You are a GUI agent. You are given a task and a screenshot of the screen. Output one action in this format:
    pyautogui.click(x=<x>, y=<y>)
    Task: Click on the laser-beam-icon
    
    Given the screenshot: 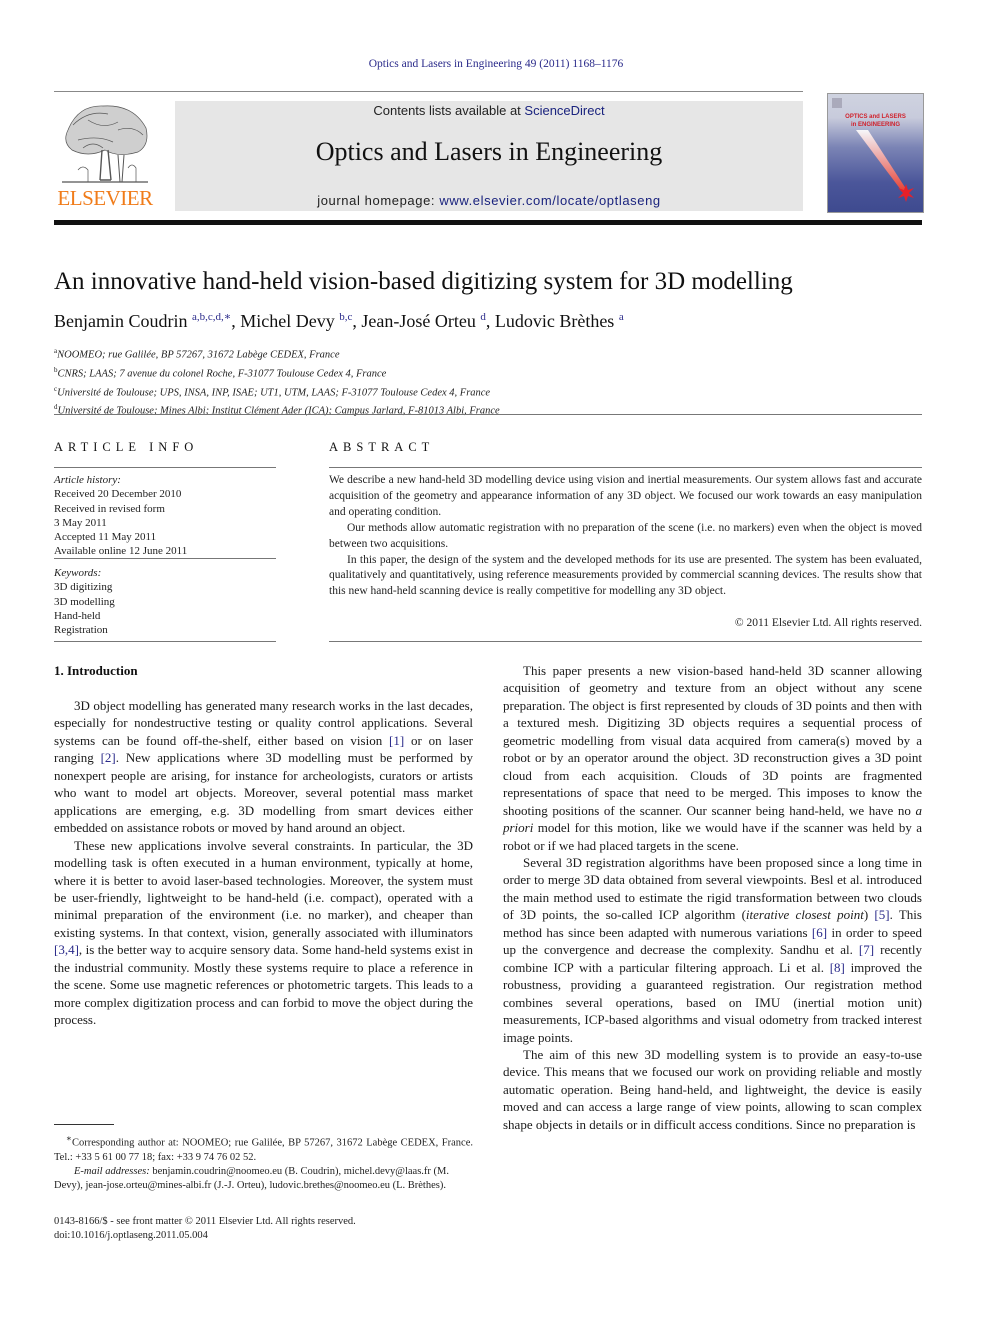 What is the action you would take?
    pyautogui.click(x=873, y=150)
    